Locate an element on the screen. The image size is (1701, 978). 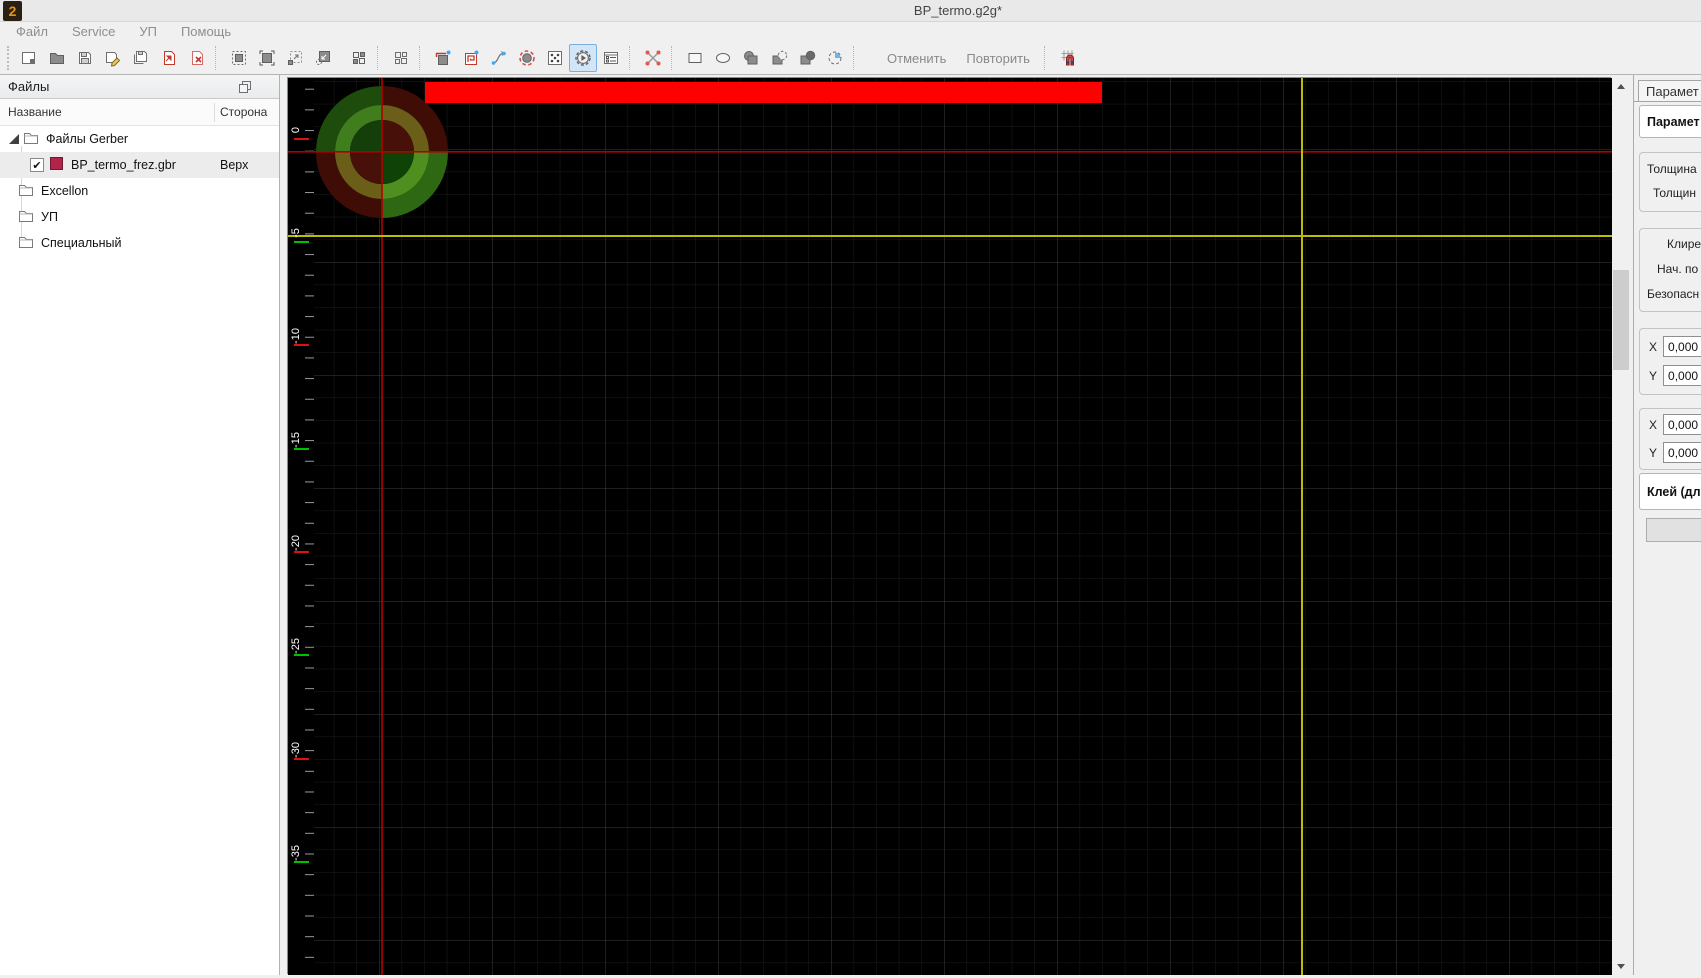
scroll-down-arrow is located at coordinates (1621, 966).